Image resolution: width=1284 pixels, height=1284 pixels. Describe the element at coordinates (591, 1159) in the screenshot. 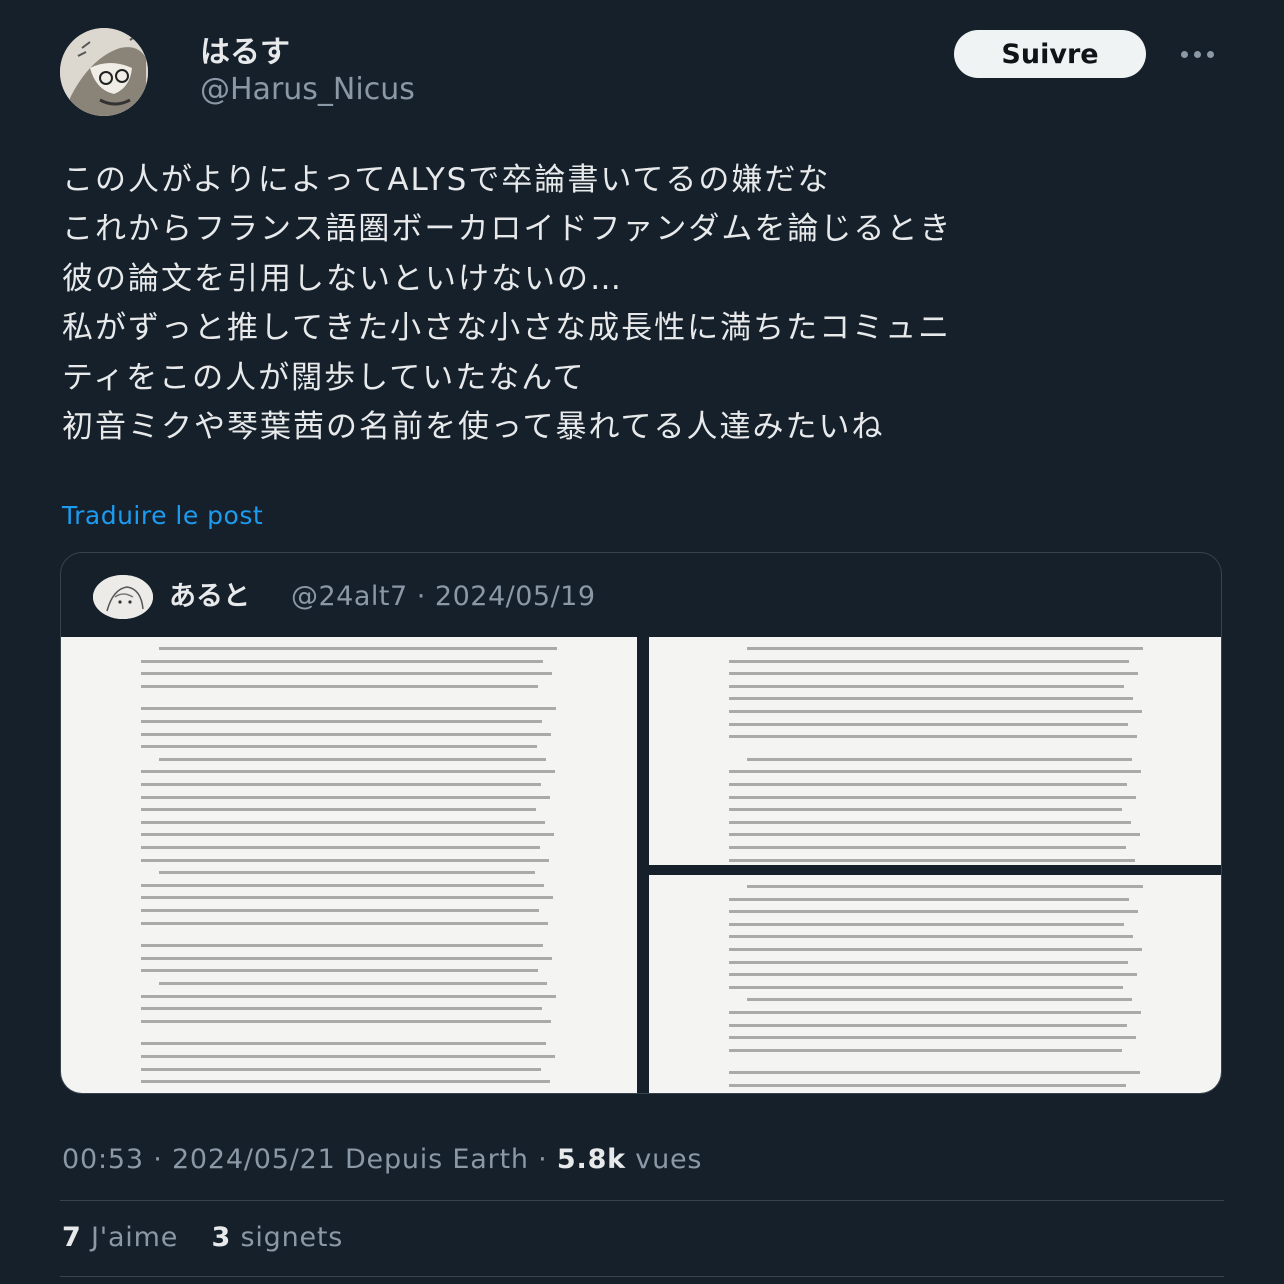

I see `views-count: 5.8k` at that location.